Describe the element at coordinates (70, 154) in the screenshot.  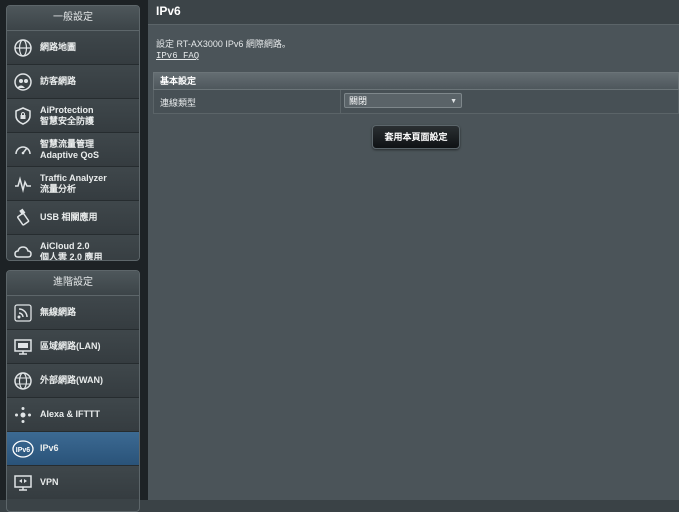
I see `sidebar-item-label-line2: Adaptive QoS` at that location.